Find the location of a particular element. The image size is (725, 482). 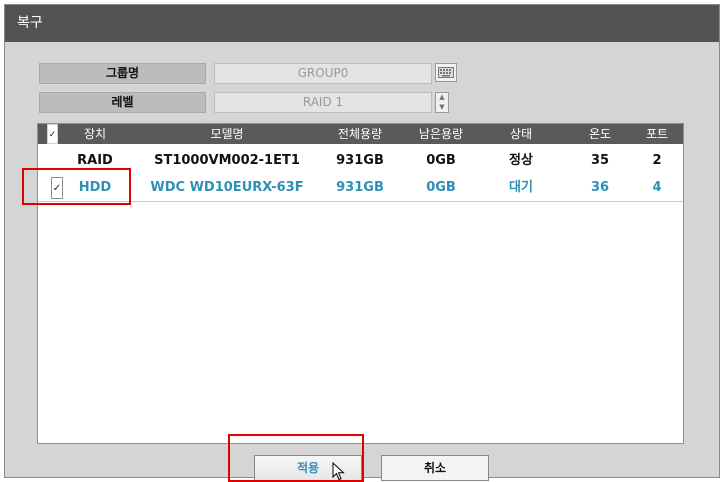

level-label: 레벨 is located at coordinates (122, 102).